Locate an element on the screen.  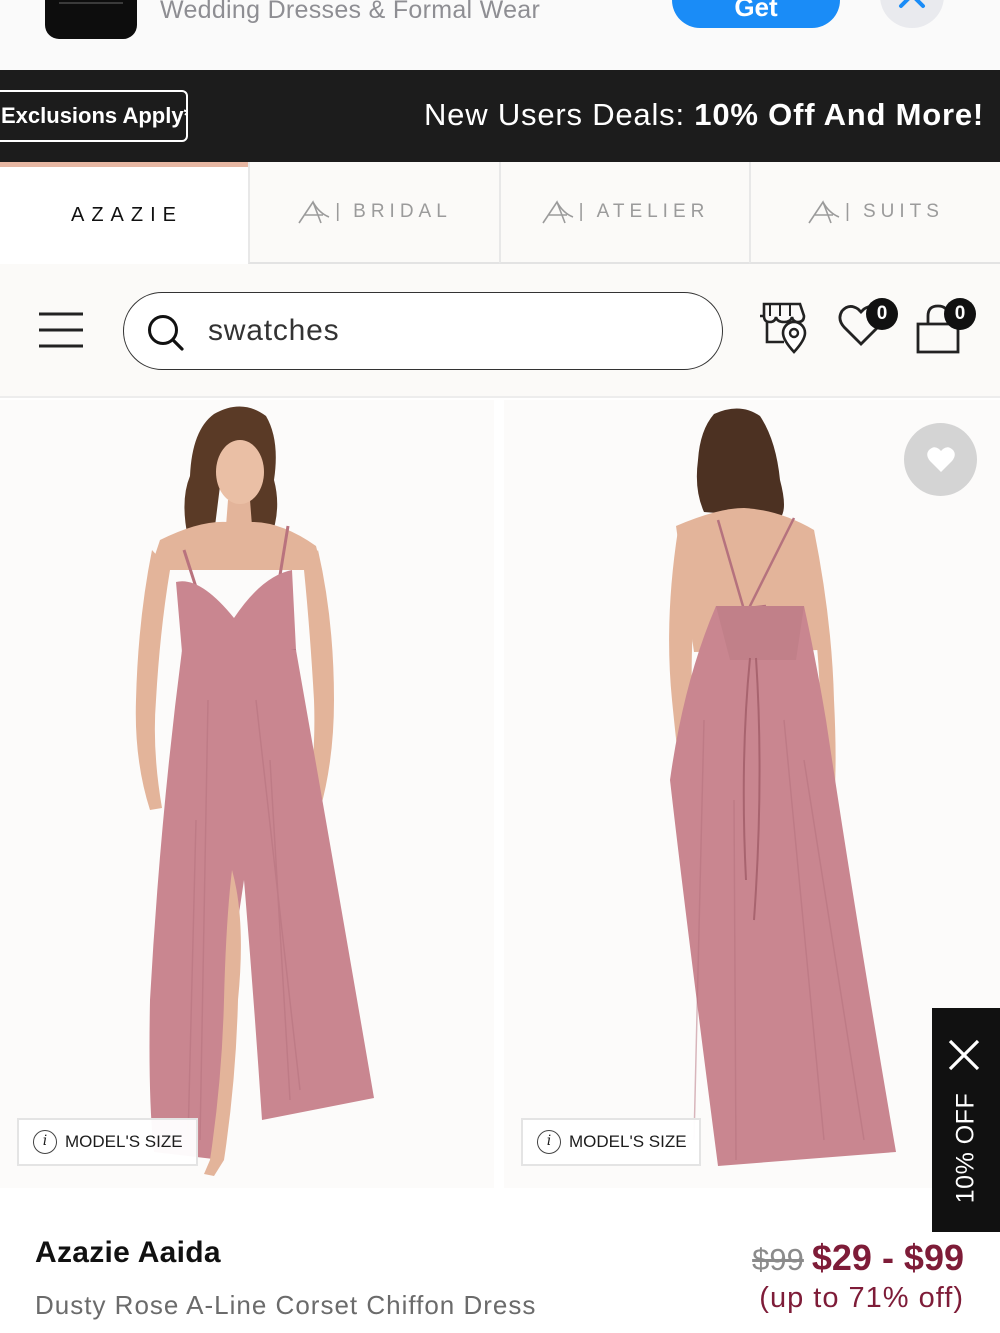
app-icon is located at coordinates (91, 19).